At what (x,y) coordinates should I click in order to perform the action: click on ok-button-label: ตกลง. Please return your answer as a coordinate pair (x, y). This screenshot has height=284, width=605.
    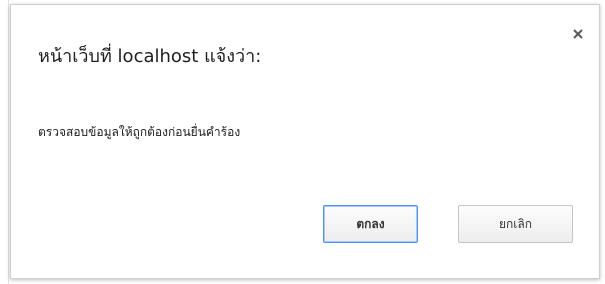
    Looking at the image, I should click on (370, 223).